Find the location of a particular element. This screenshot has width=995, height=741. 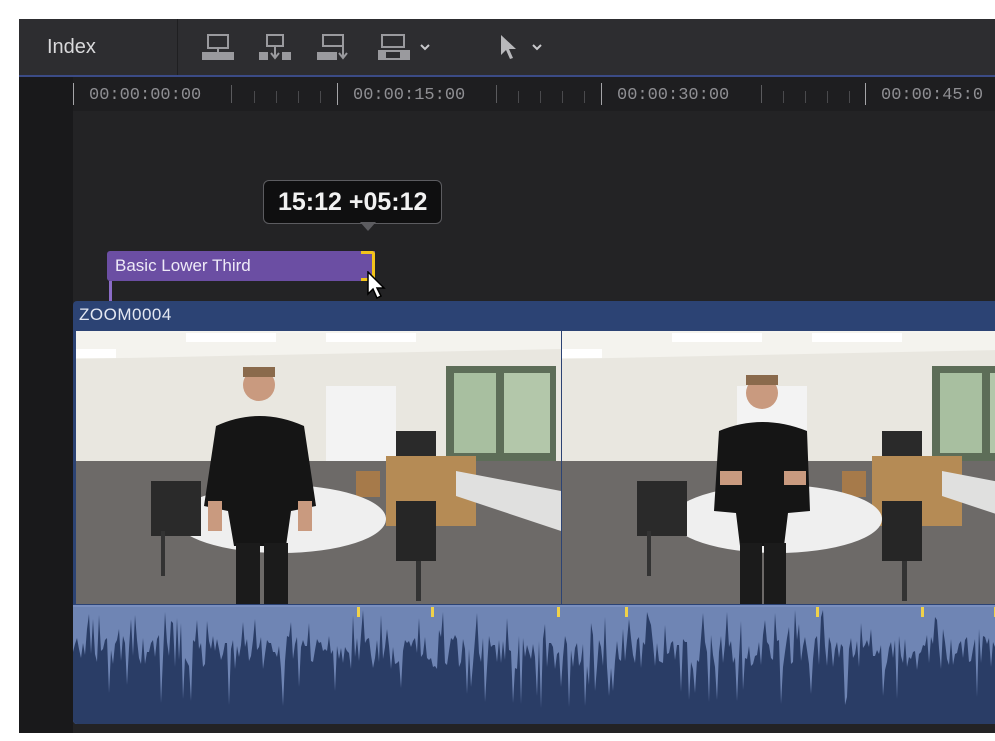

trim-timecode-tooltip: 15:12 +05:12 is located at coordinates (353, 202).